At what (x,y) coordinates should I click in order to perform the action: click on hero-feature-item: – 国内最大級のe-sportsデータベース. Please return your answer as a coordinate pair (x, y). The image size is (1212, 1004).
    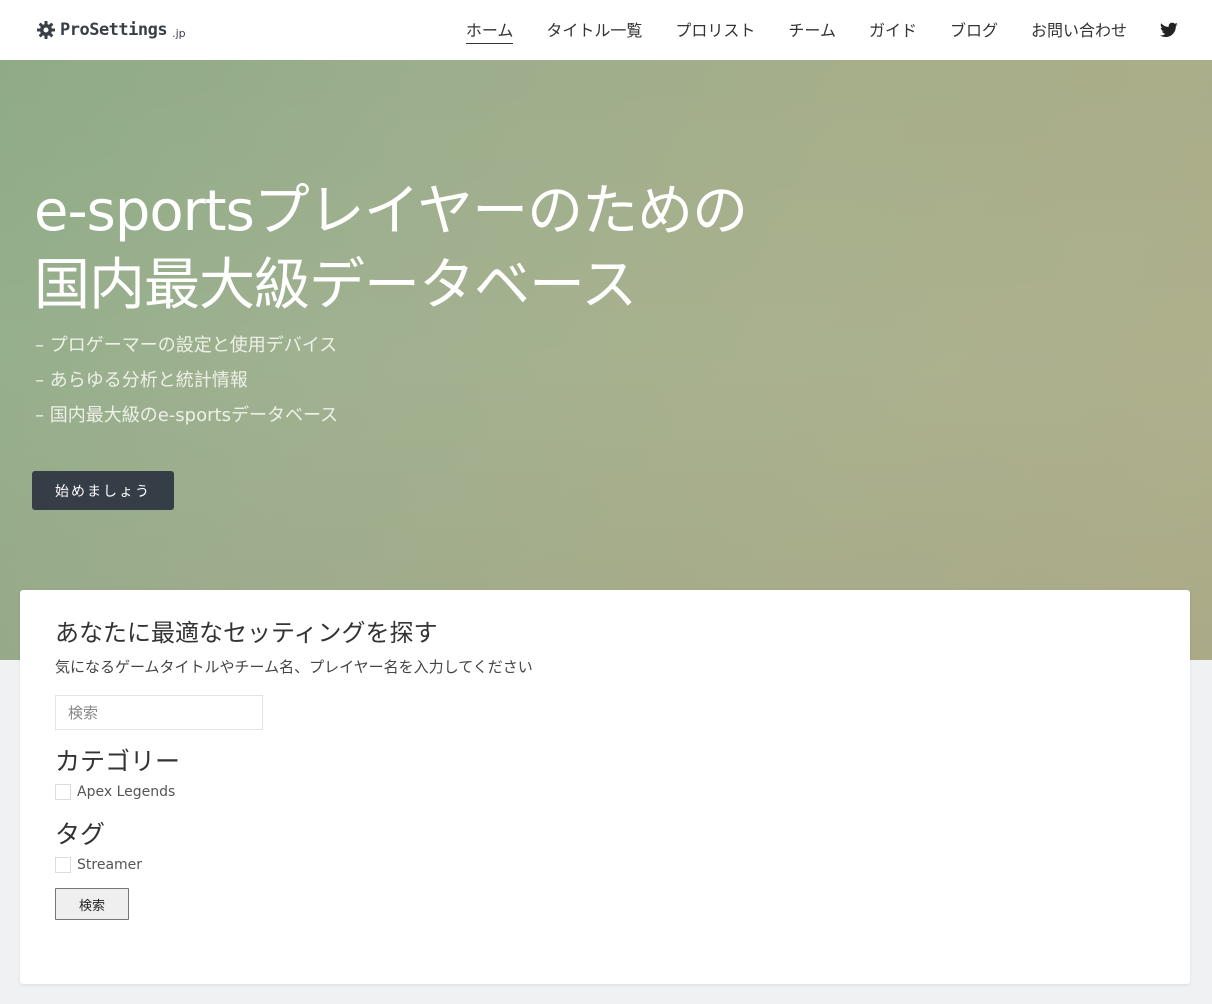
    Looking at the image, I should click on (187, 415).